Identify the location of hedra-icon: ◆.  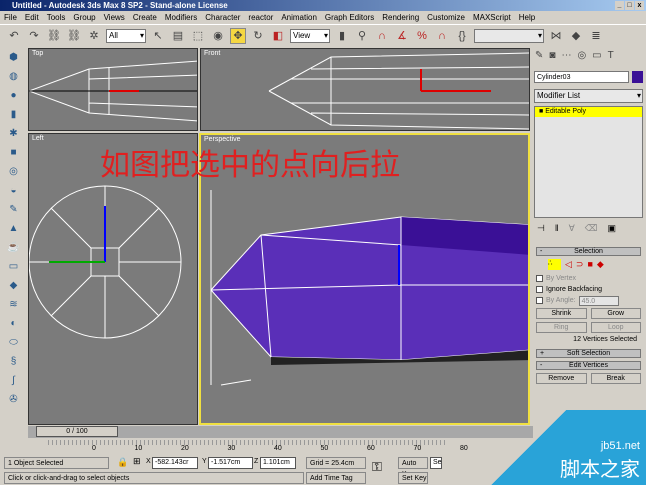
(14, 286).